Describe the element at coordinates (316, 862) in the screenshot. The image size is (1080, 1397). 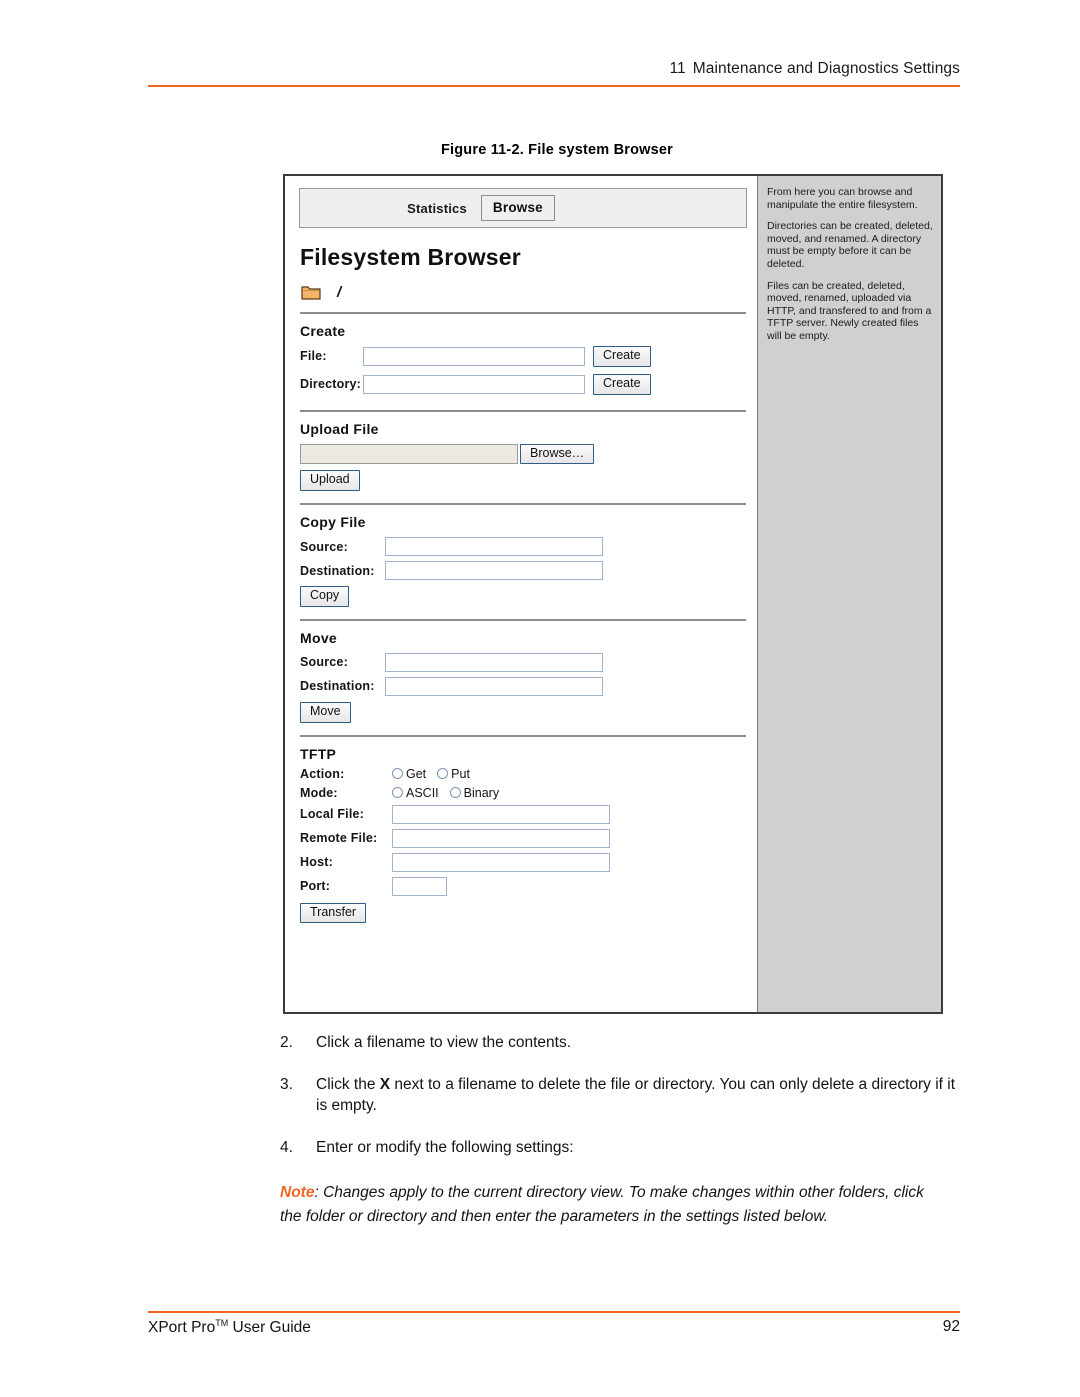
I see `tftp-host-label: Host:` at that location.